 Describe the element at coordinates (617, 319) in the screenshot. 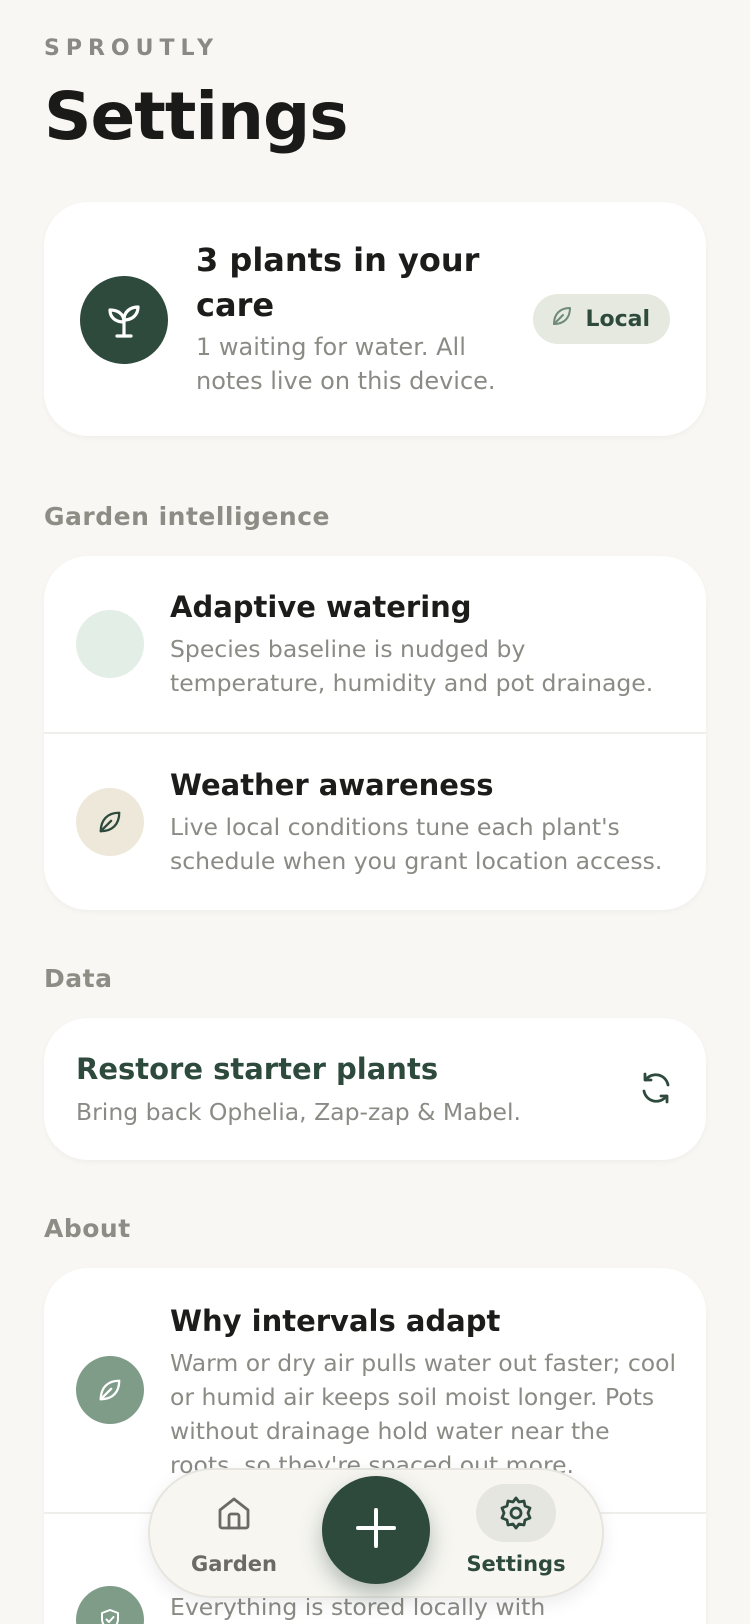

I see `badge-label: Local` at that location.